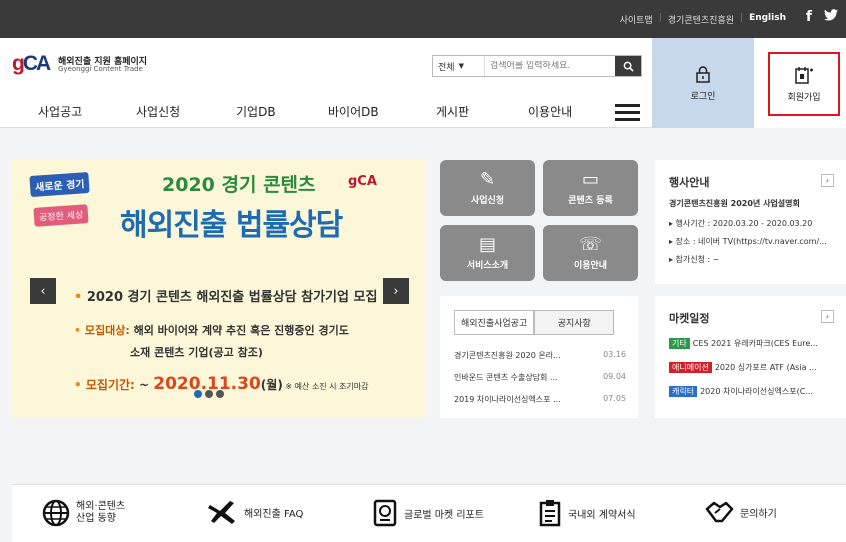 The image size is (846, 542). I want to click on nav-item-company-db: 기업DB, so click(256, 111).